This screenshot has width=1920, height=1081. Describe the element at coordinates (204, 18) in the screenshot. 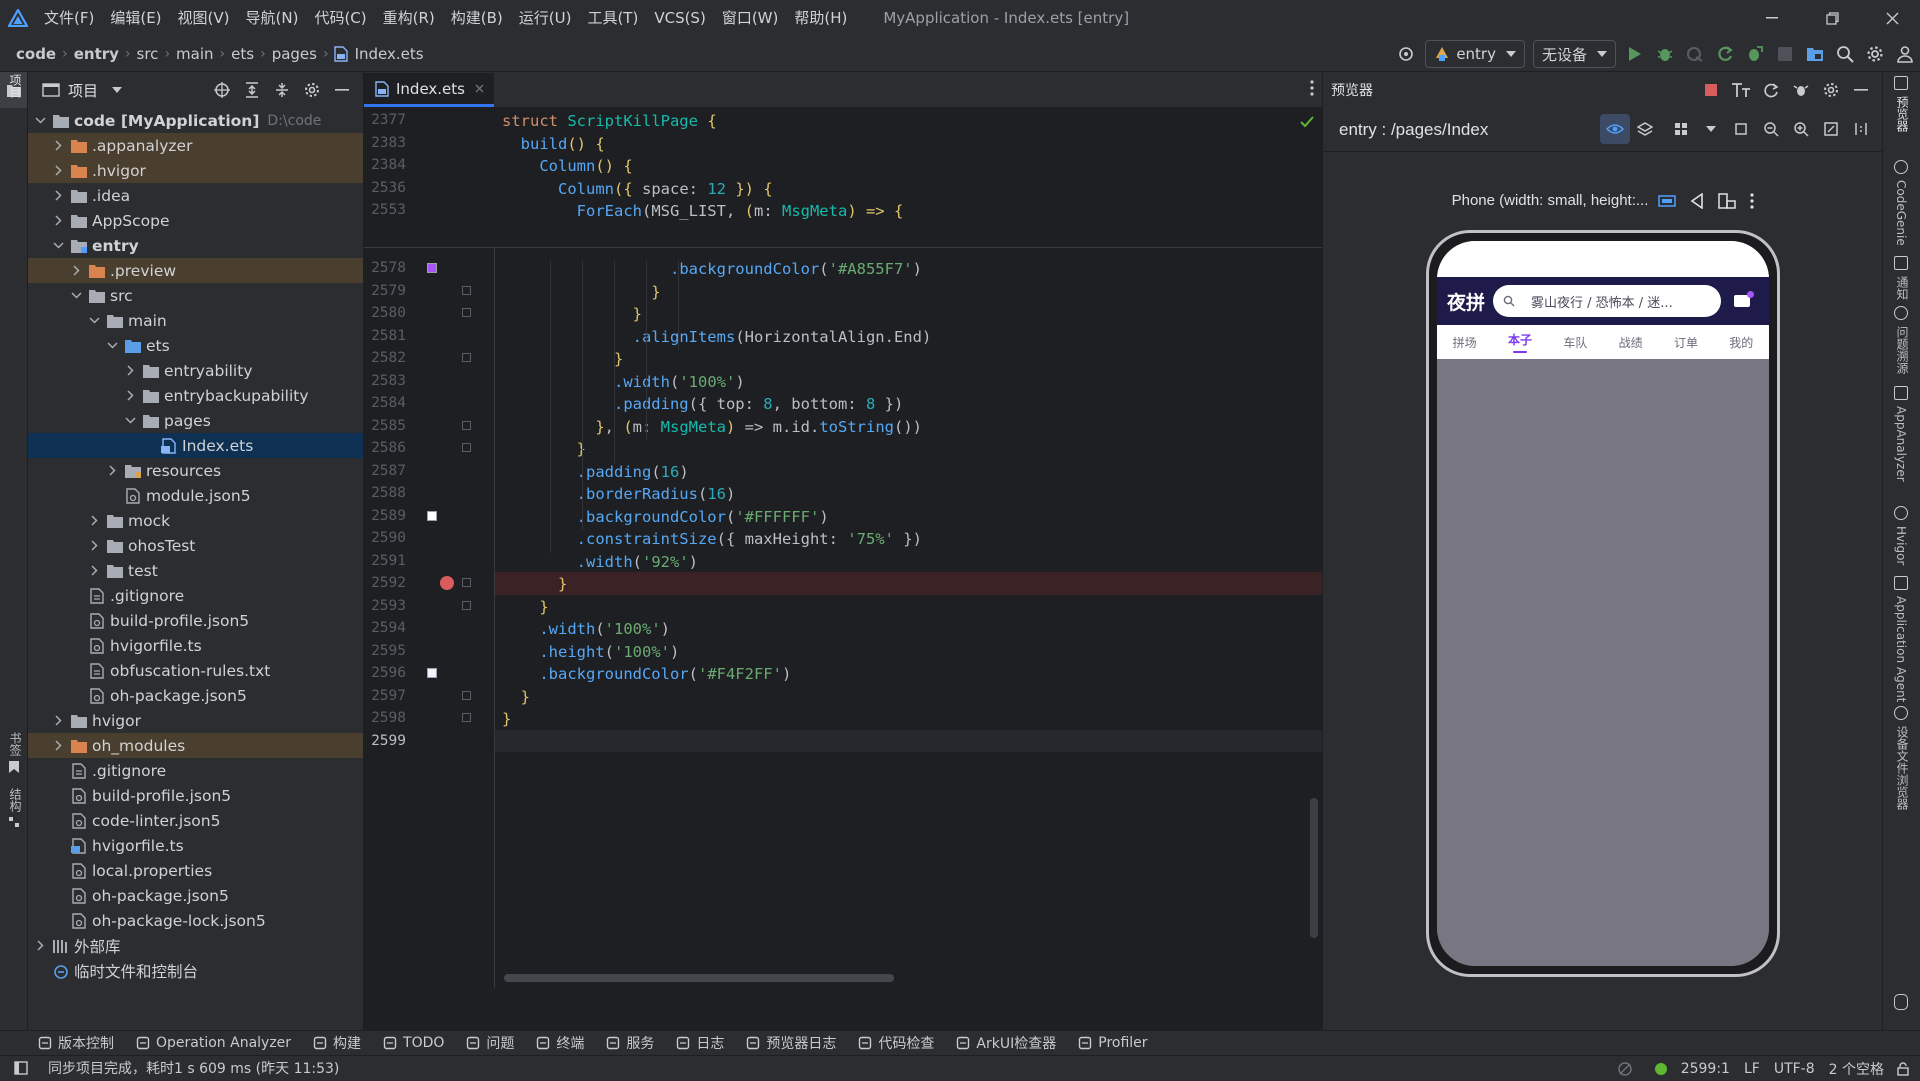

I see `menu-item: 视图(V)` at that location.